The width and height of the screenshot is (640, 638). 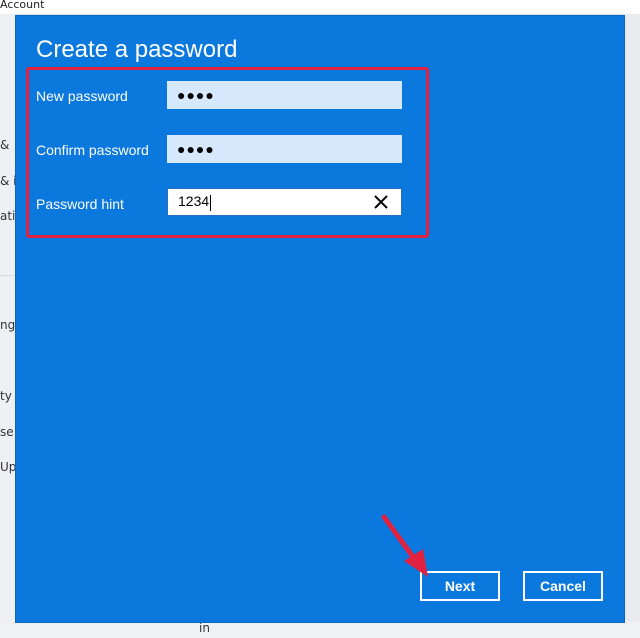 What do you see at coordinates (8, 467) in the screenshot?
I see `sidebar-fragment: Up` at bounding box center [8, 467].